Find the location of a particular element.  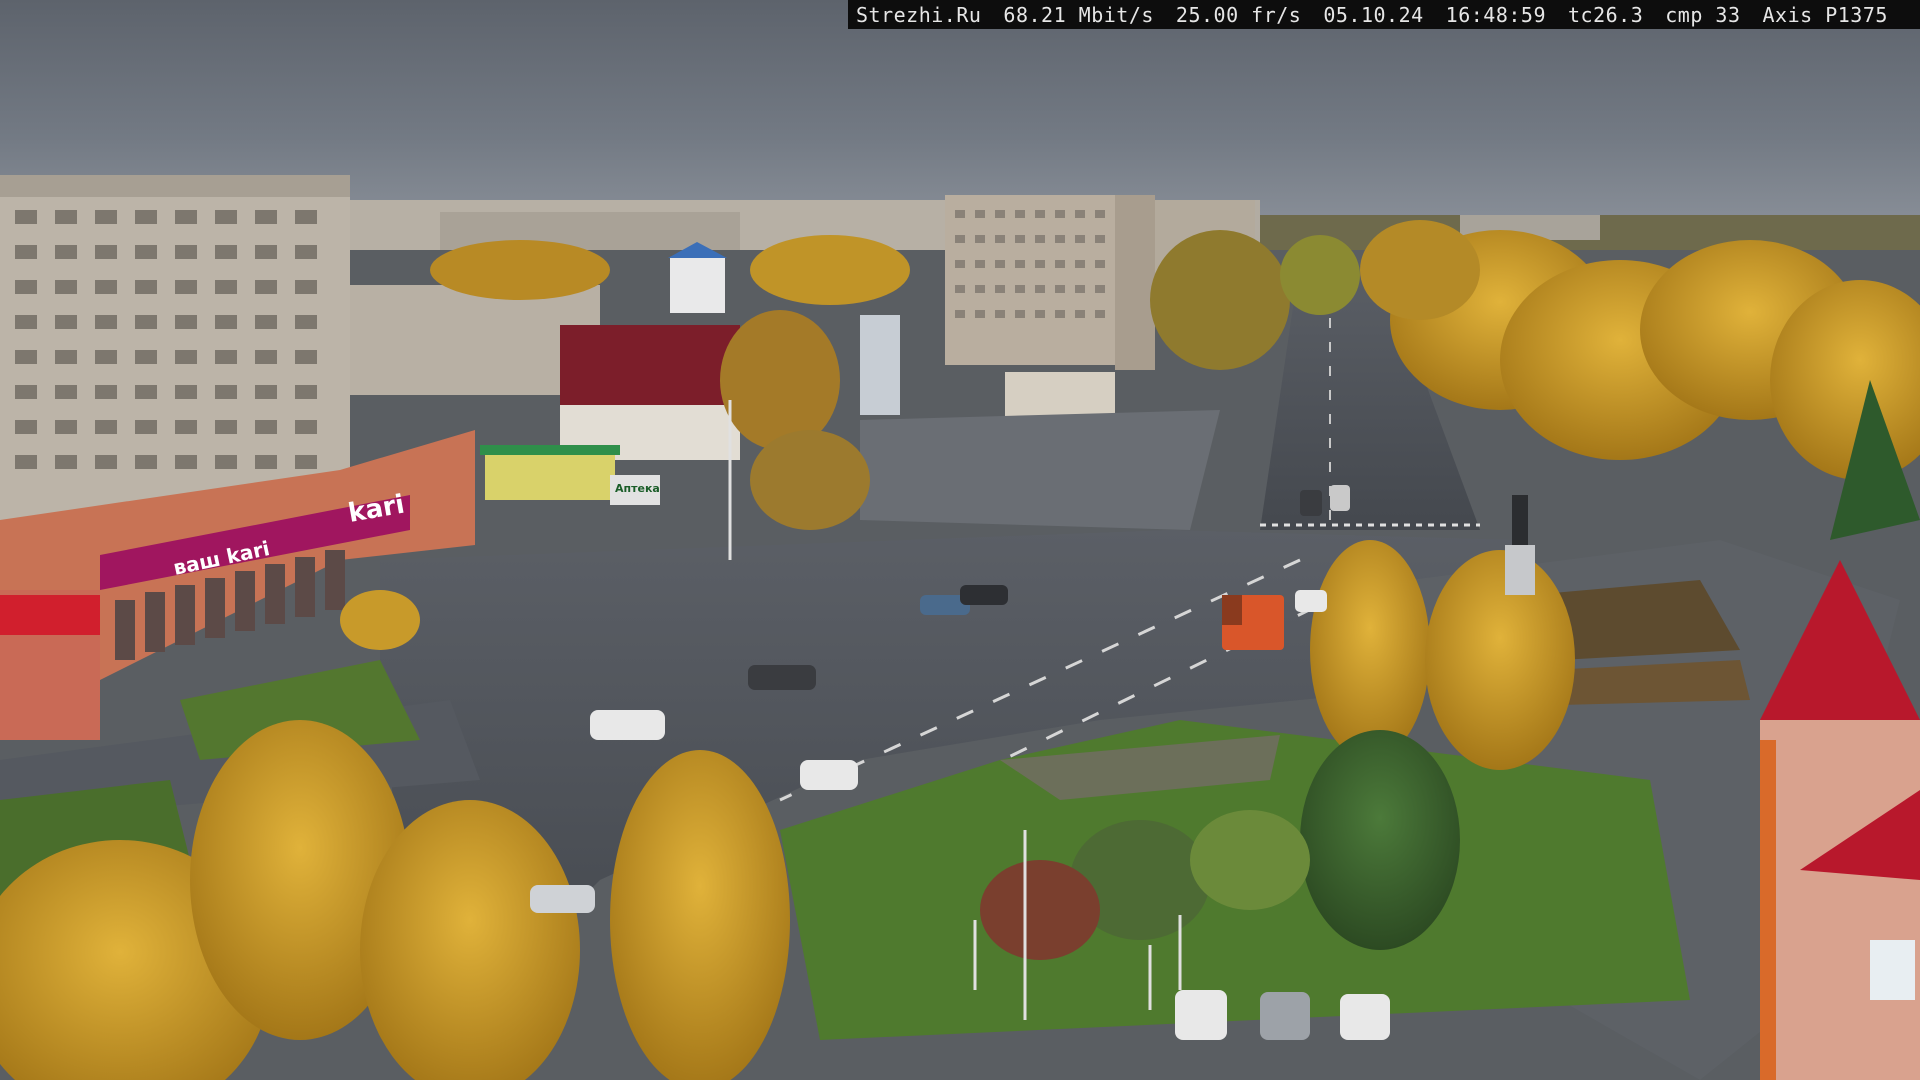

overlay-framerate: 25.00 fr/s is located at coordinates (1238, 14).